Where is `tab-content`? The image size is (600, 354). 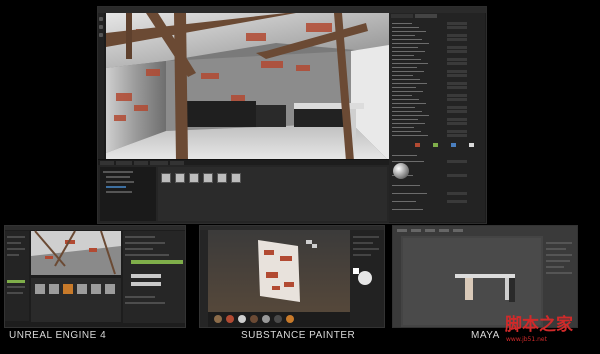
tab-content is located at coordinates (107, 163).